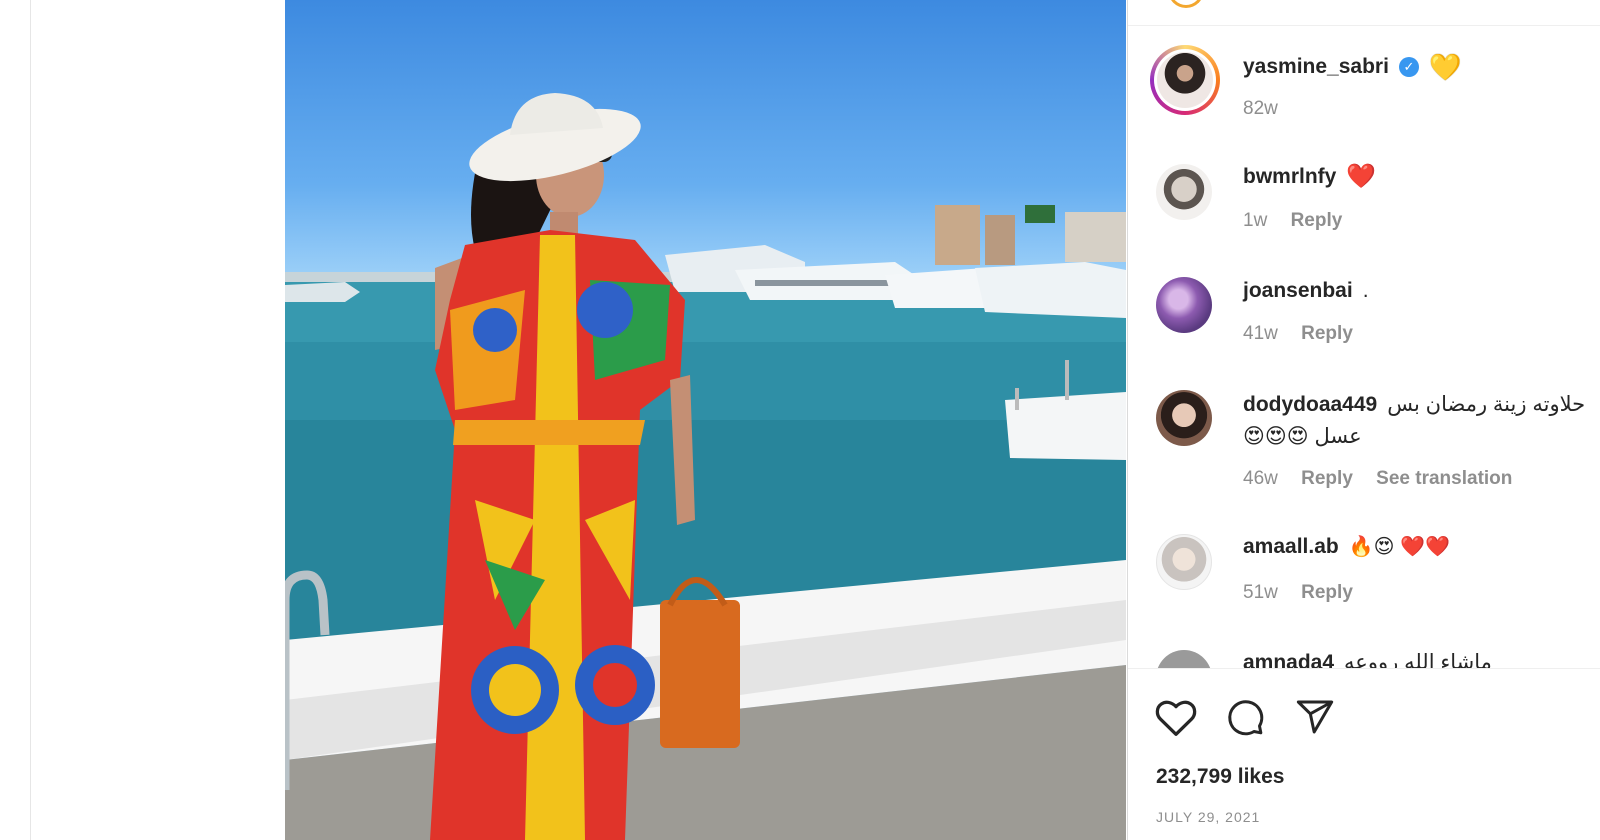 This screenshot has width=1600, height=840. Describe the element at coordinates (1260, 478) in the screenshot. I see `comment-age: 46w` at that location.